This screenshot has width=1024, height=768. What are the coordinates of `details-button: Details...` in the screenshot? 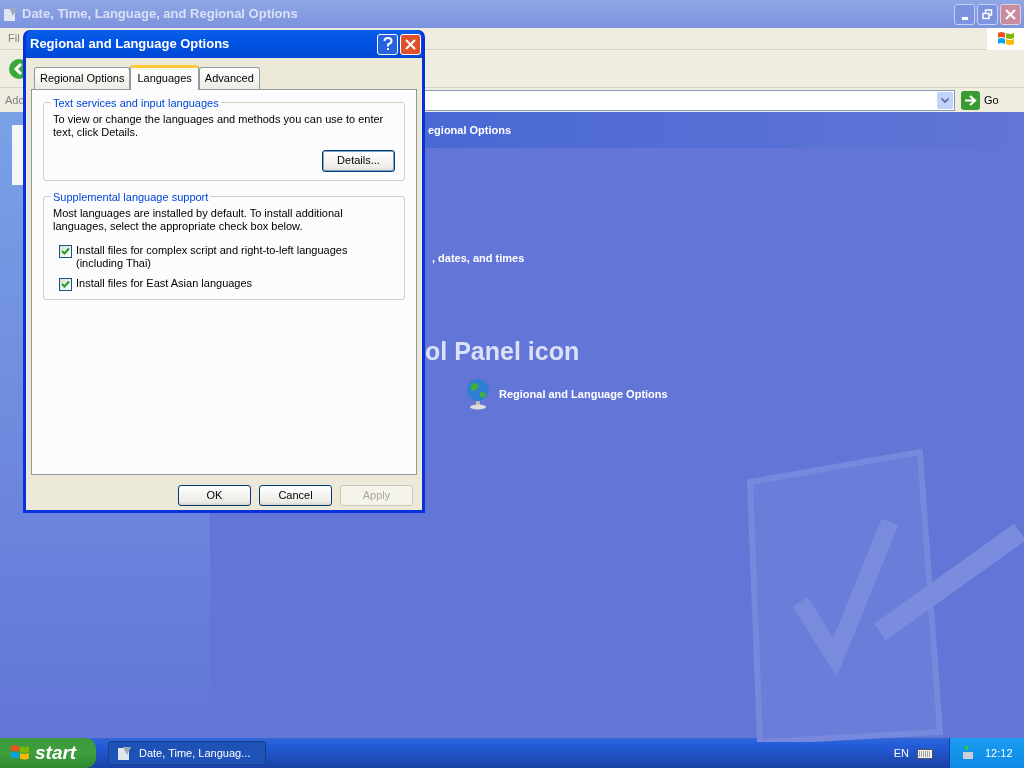 It's located at (358, 160).